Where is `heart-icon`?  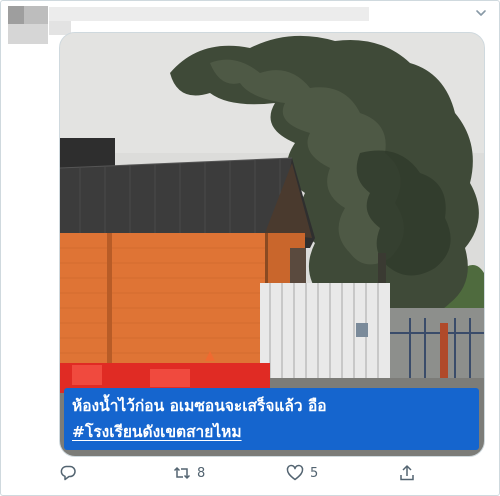 heart-icon is located at coordinates (295, 472).